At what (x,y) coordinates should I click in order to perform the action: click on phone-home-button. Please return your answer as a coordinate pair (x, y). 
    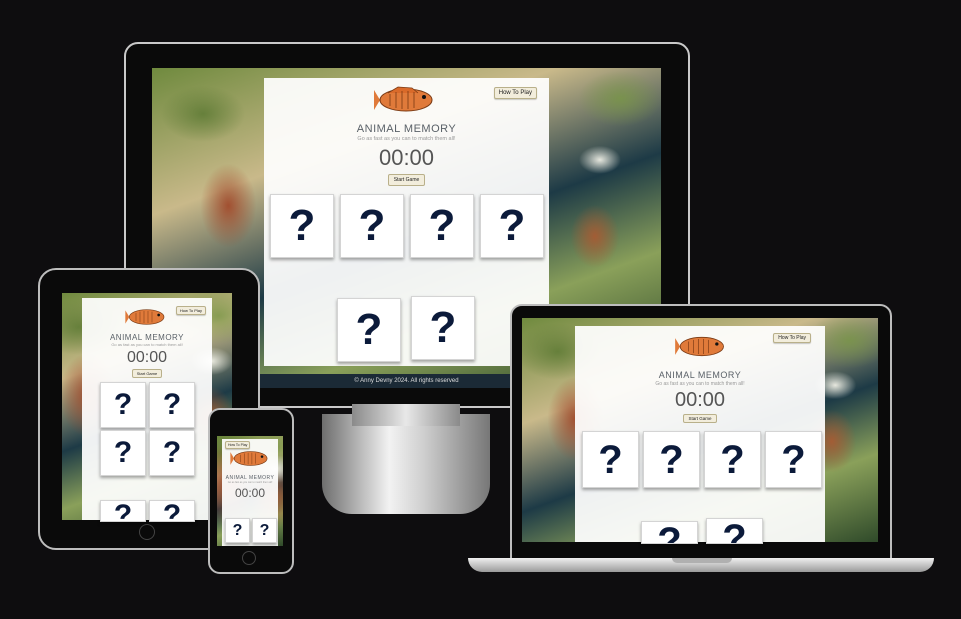
    Looking at the image, I should click on (249, 558).